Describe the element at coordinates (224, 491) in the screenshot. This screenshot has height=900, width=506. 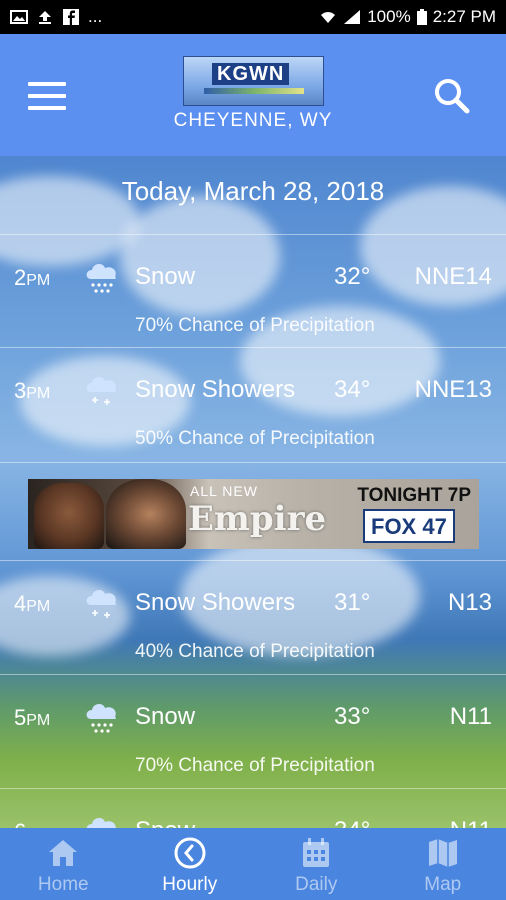
I see `ad-all-new: ALL NEW` at that location.